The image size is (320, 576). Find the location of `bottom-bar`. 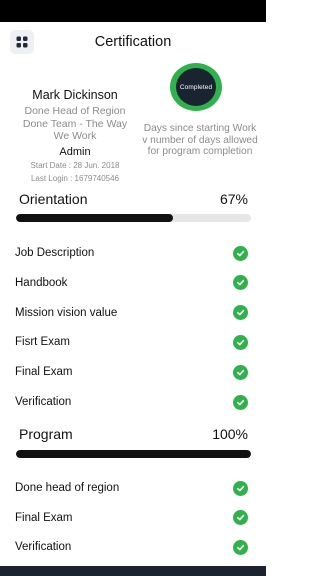

bottom-bar is located at coordinates (133, 571).